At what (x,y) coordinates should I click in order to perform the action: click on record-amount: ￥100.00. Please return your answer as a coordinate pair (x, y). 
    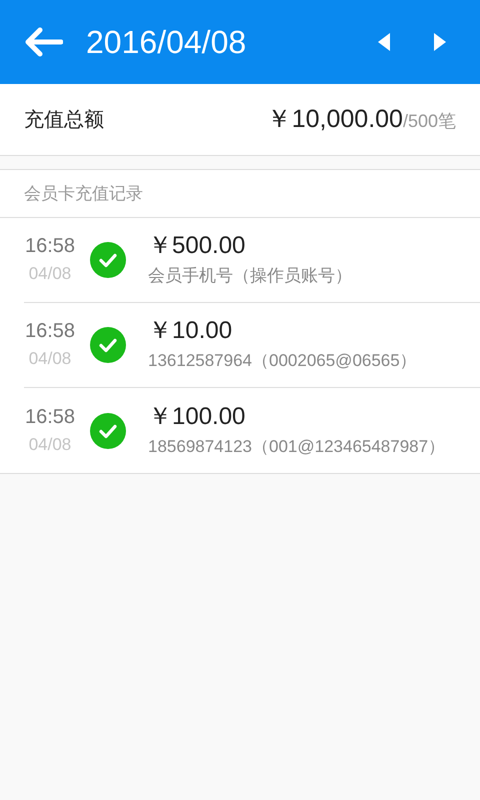
    Looking at the image, I should click on (197, 416).